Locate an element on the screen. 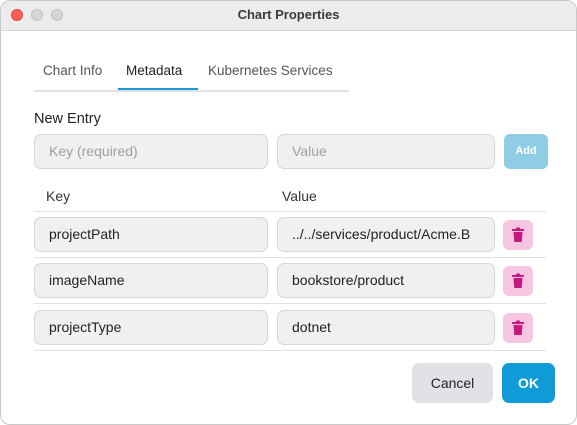  active-tab-indicator is located at coordinates (158, 89).